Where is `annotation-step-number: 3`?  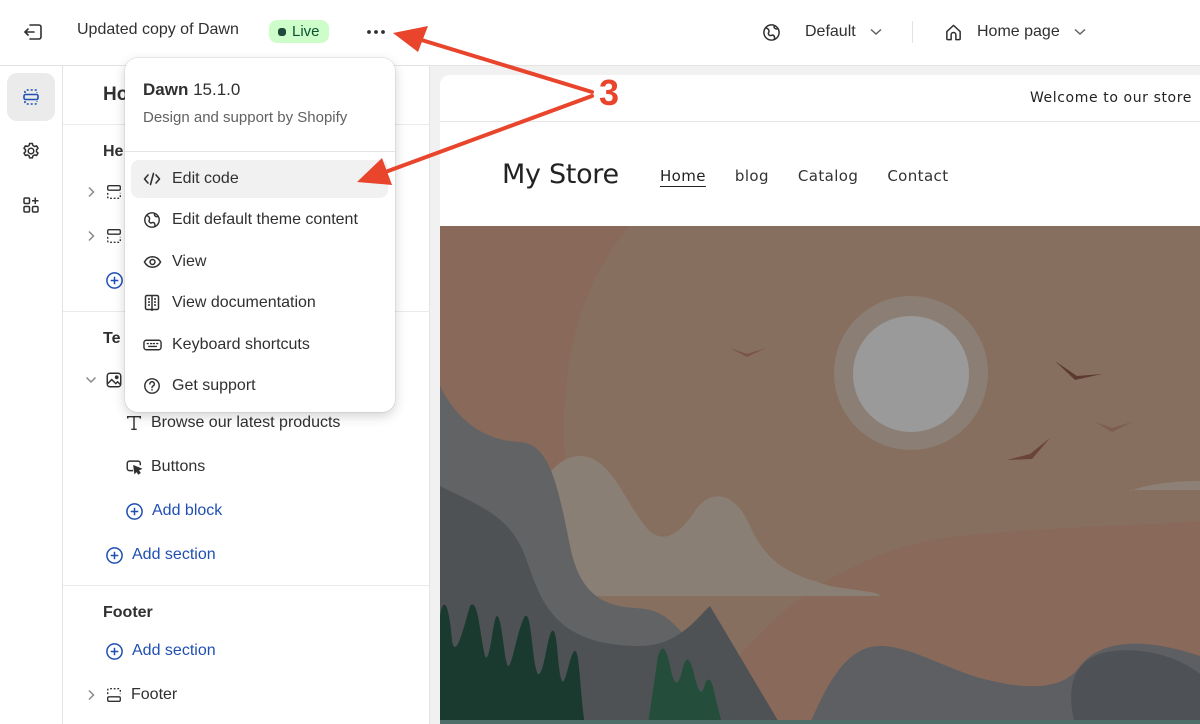 annotation-step-number: 3 is located at coordinates (609, 92).